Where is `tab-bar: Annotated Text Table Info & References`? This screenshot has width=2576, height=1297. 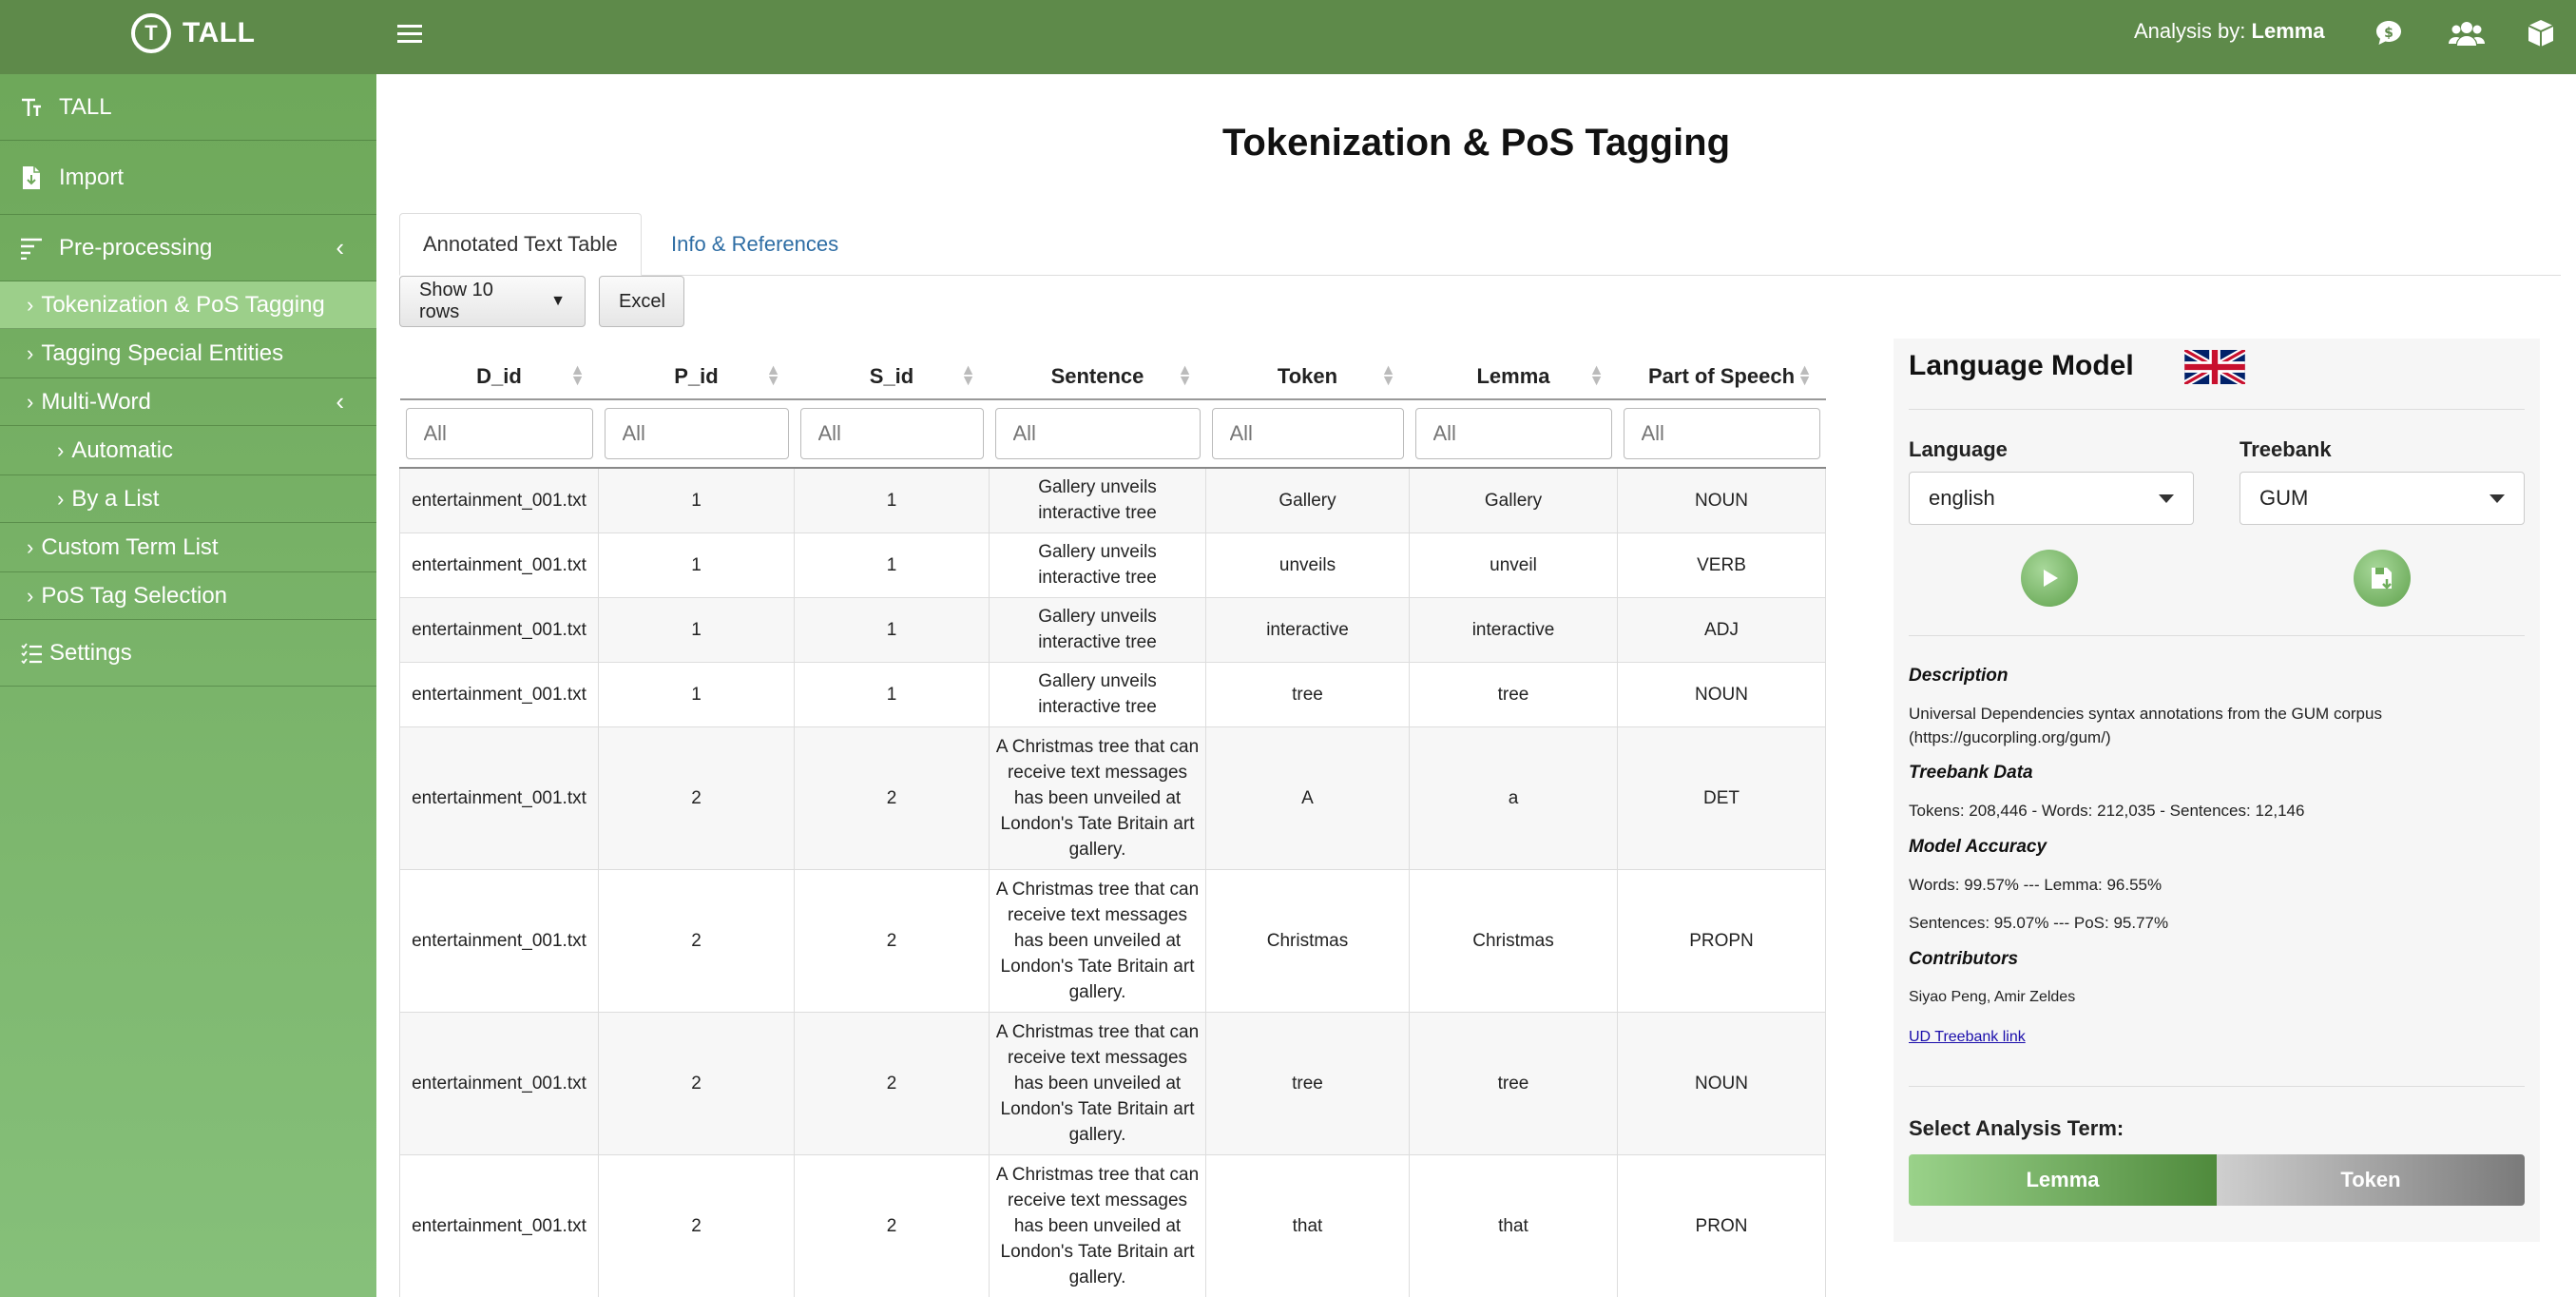
tab-bar: Annotated Text Table Info & References is located at coordinates (1480, 244).